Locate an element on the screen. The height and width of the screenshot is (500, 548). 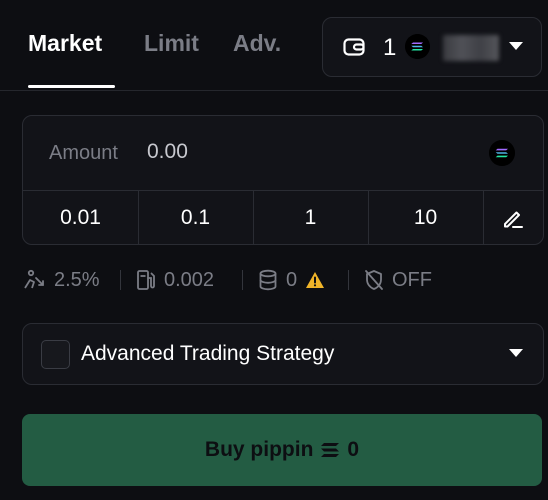
strategy-label: Advanced Trading Strategy is located at coordinates (208, 353).